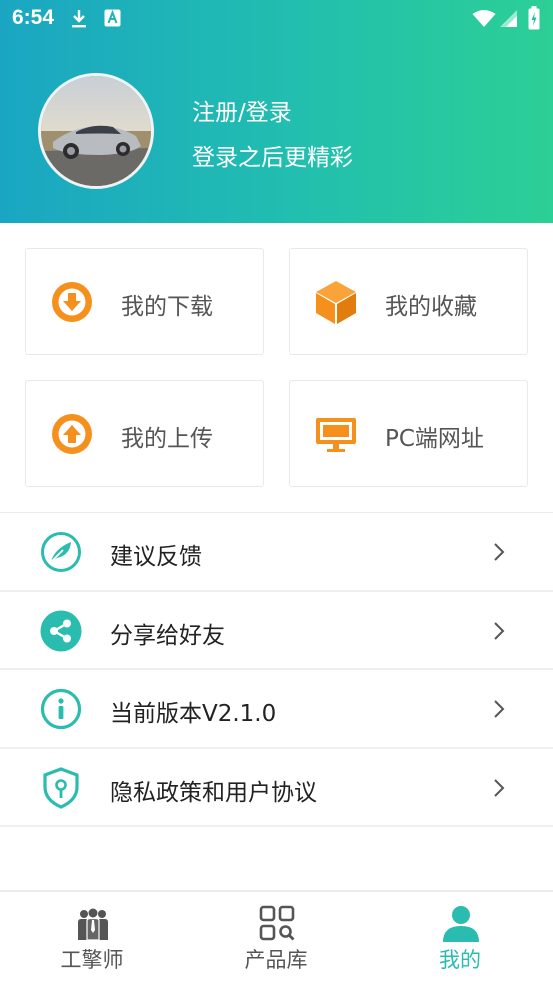 This screenshot has width=553, height=984. Describe the element at coordinates (460, 960) in the screenshot. I see `nav-label: 我的` at that location.